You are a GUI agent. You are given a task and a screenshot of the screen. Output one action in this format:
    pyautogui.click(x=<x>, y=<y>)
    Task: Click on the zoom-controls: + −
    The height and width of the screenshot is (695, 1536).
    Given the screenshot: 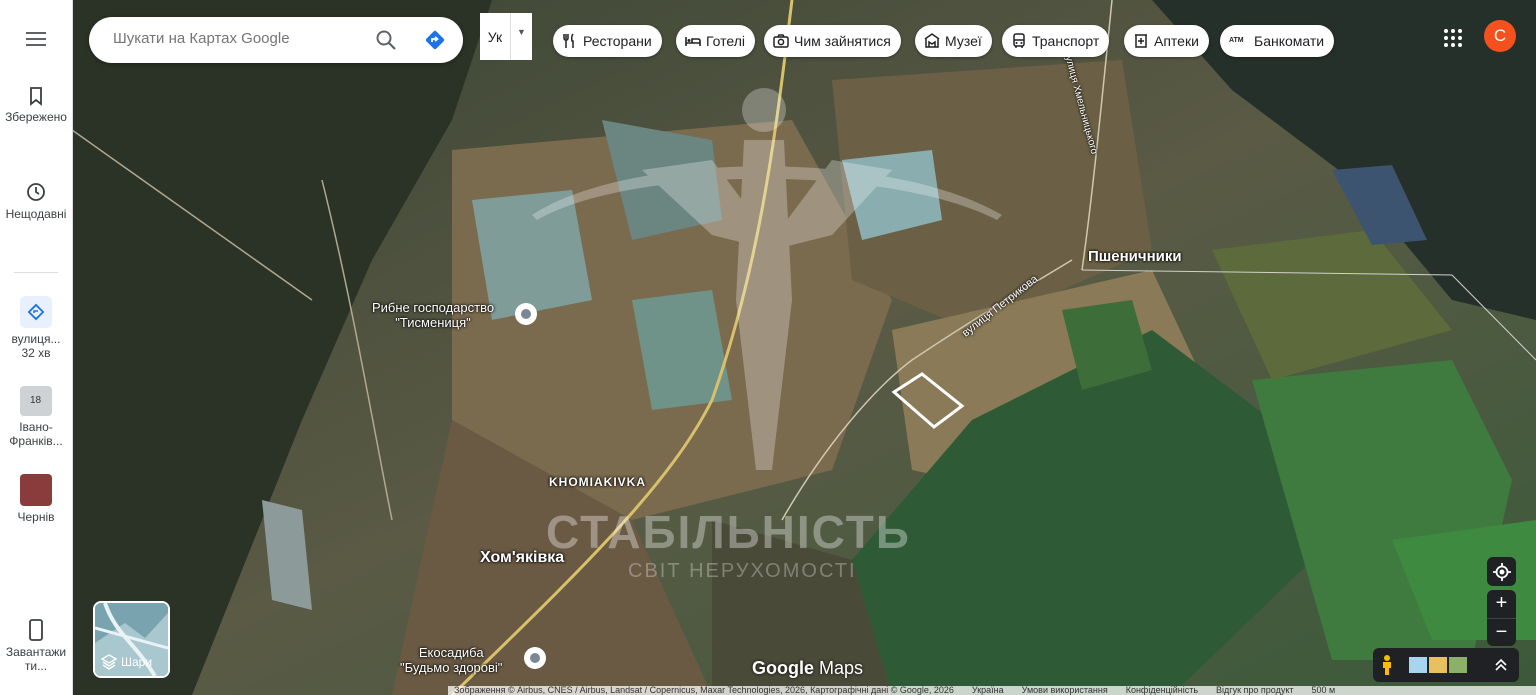 What is the action you would take?
    pyautogui.click(x=1501, y=618)
    